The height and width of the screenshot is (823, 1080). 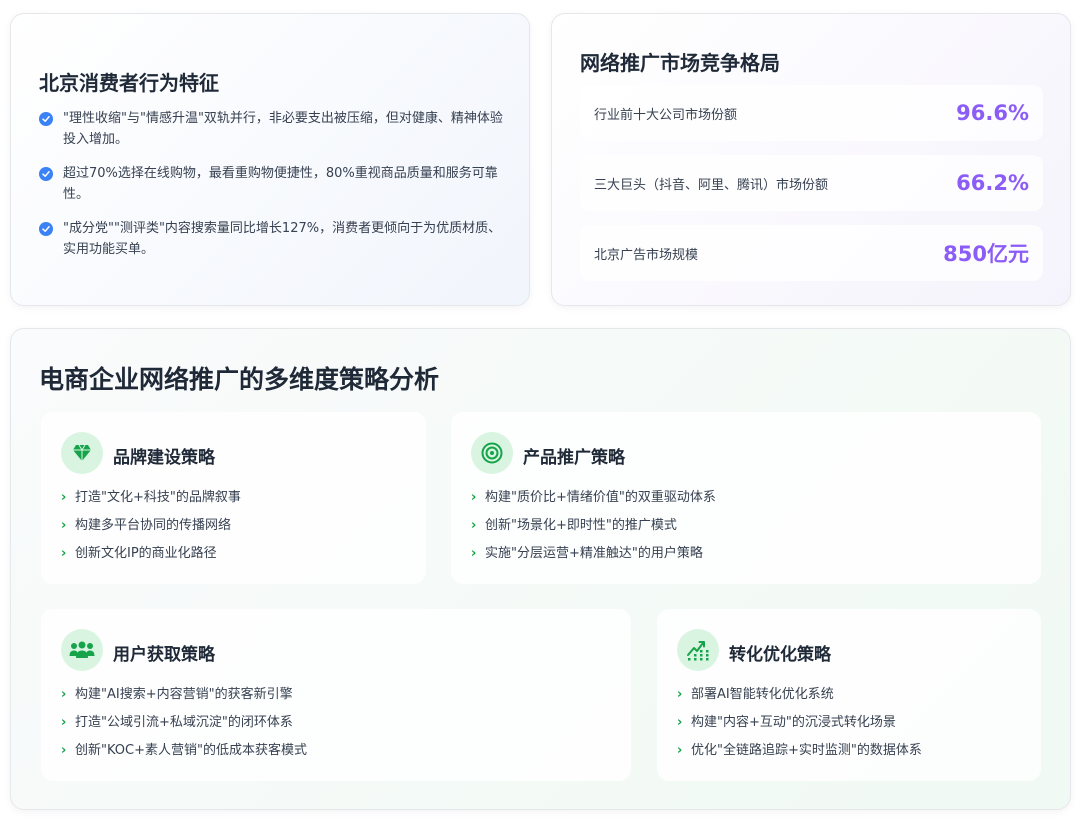 I want to click on list-item: › 创新"KOC+素人营销"的低成本获客模式, so click(x=184, y=751).